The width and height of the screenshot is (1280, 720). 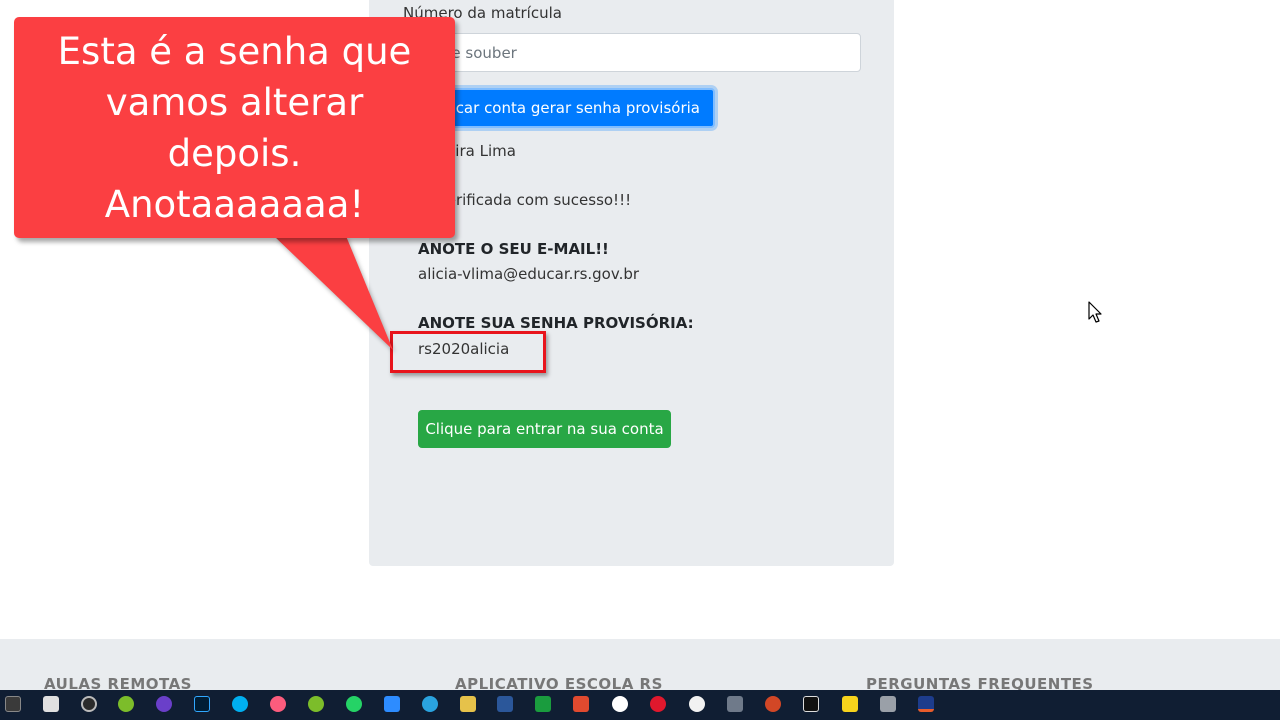 What do you see at coordinates (556, 323) in the screenshot?
I see `password-title: ANOTE SUA SENHA PROVISÓRIA:` at bounding box center [556, 323].